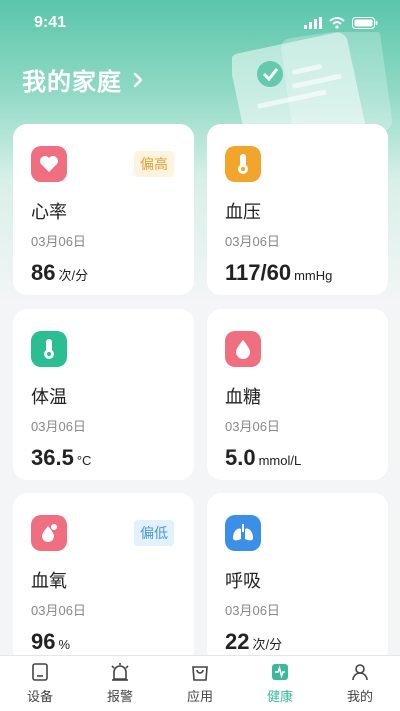 This screenshot has width=400, height=711. What do you see at coordinates (359, 696) in the screenshot?
I see `tab-label: 我的` at bounding box center [359, 696].